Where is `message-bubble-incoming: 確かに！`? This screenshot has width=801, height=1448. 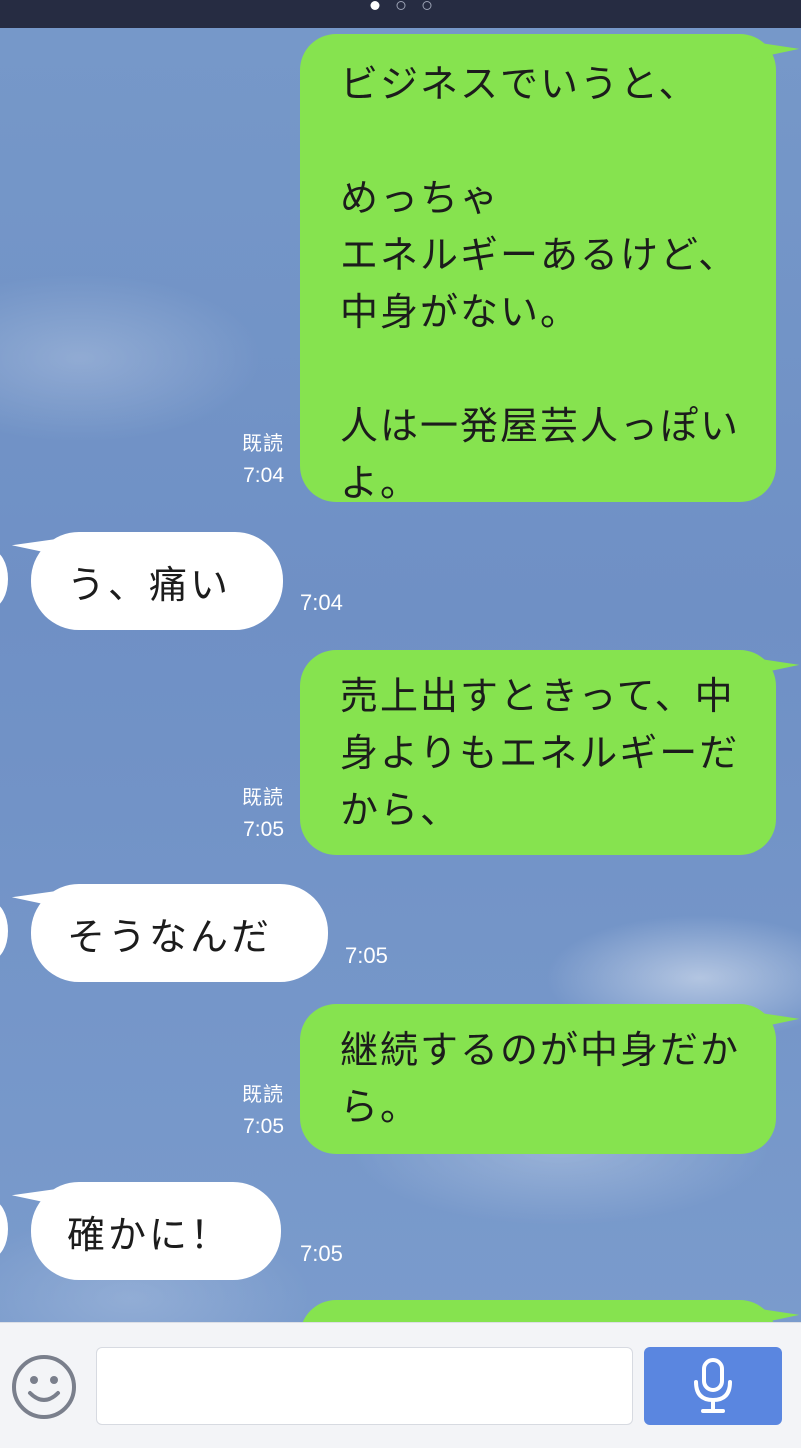 message-bubble-incoming: 確かに！ is located at coordinates (156, 1231).